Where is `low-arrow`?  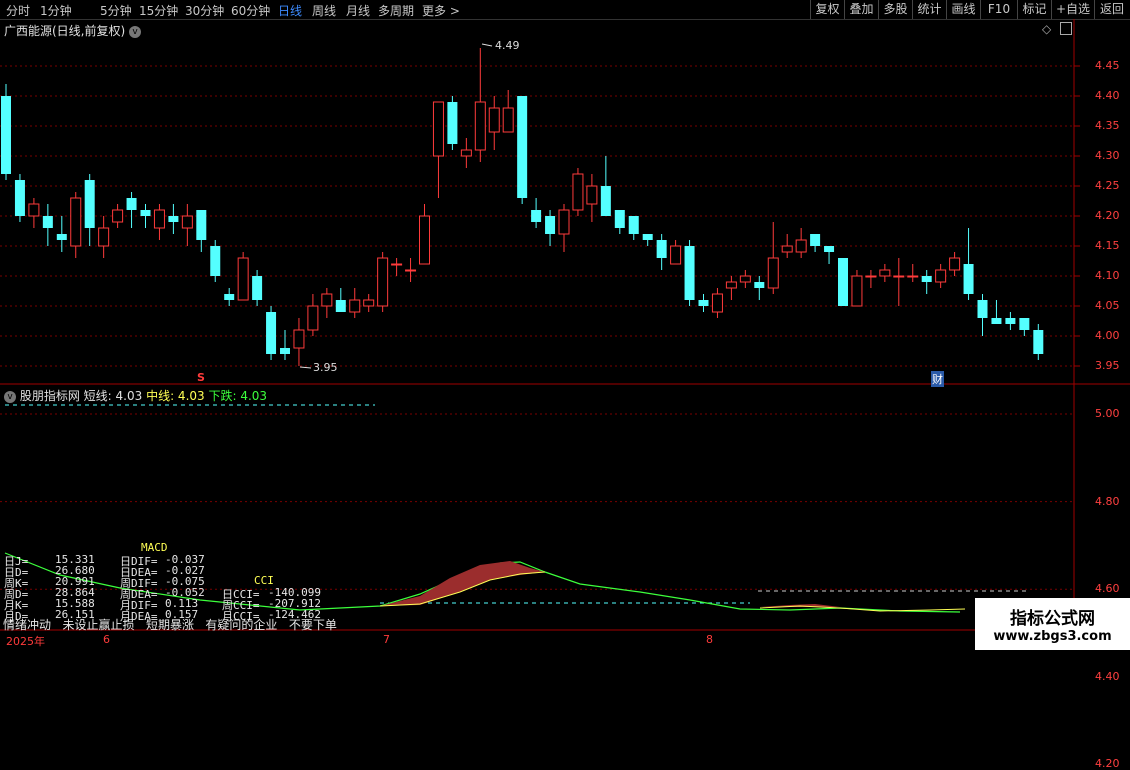 low-arrow is located at coordinates (305, 367).